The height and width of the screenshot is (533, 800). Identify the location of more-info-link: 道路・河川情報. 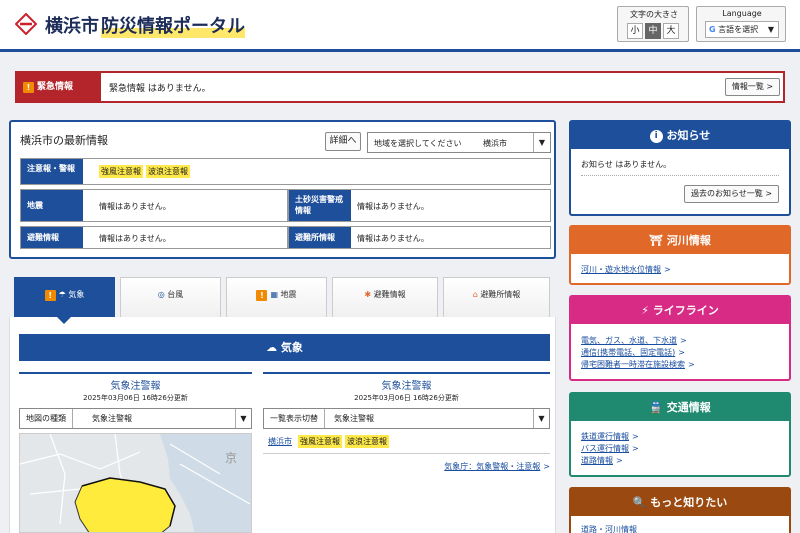
(609, 529).